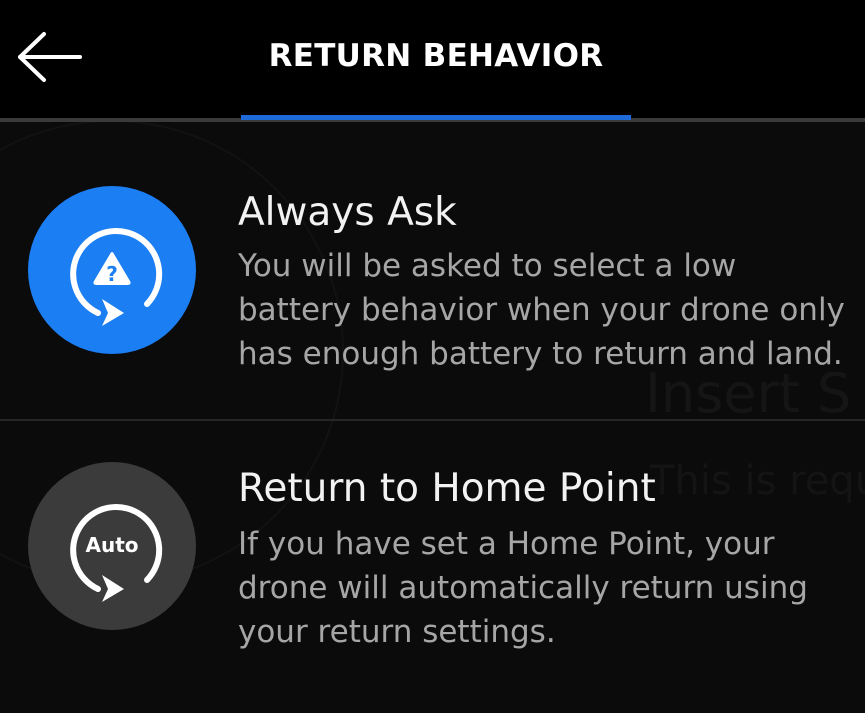 This screenshot has width=865, height=713. I want to click on auto-return-icon: Auto, so click(112, 546).